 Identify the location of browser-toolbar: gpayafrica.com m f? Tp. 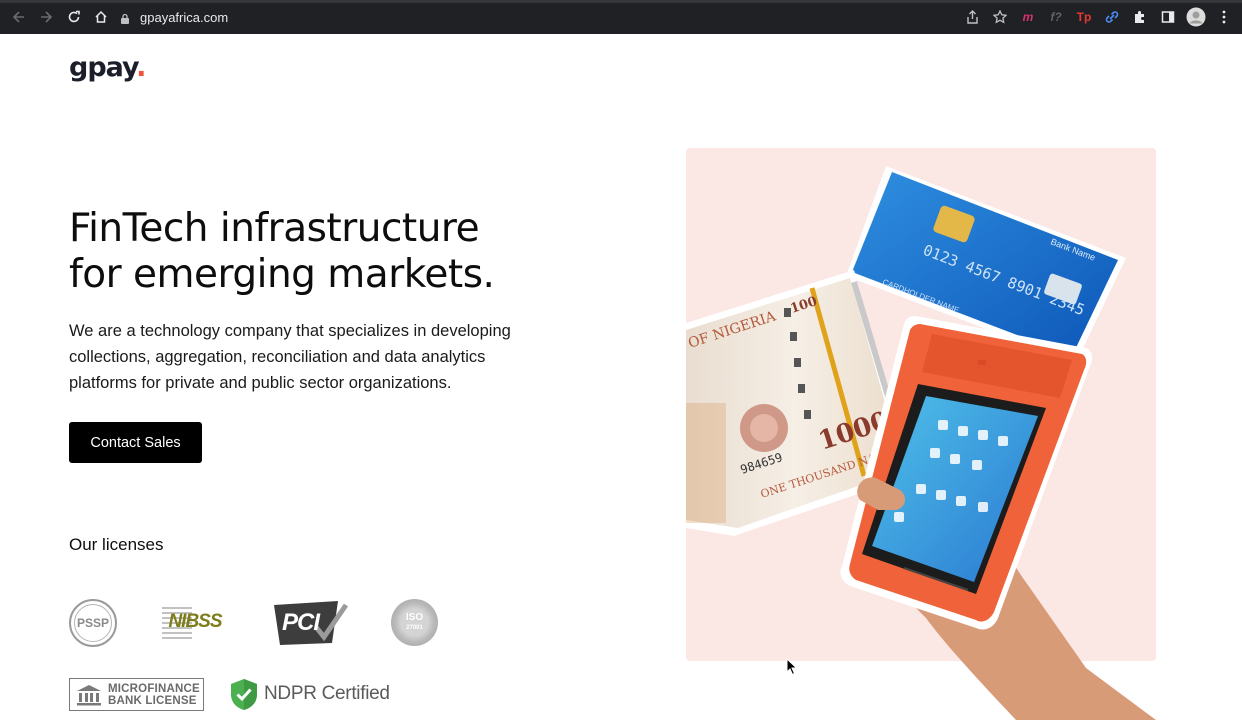
(621, 17).